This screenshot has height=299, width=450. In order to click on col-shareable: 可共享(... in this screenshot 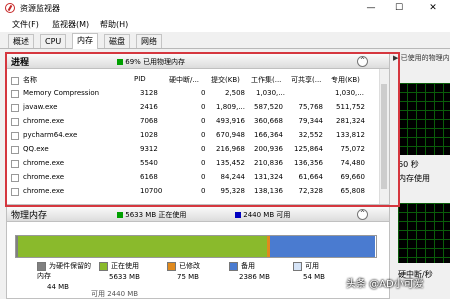, I will do `click(311, 80)`.